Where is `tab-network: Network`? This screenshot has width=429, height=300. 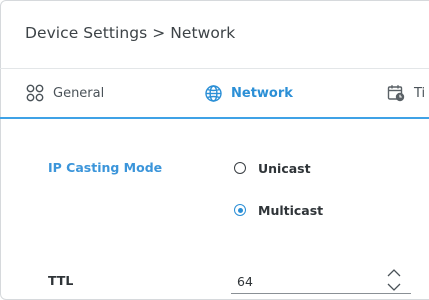 tab-network: Network is located at coordinates (248, 93).